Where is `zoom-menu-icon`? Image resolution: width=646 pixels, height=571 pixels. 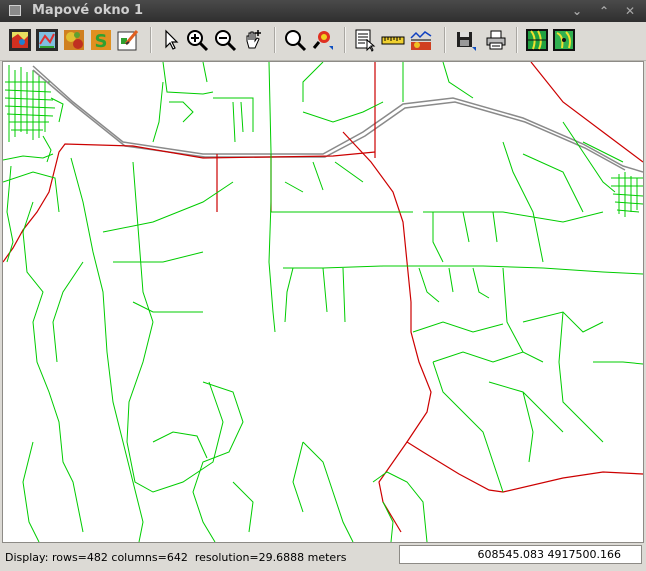 zoom-menu-icon is located at coordinates (323, 40).